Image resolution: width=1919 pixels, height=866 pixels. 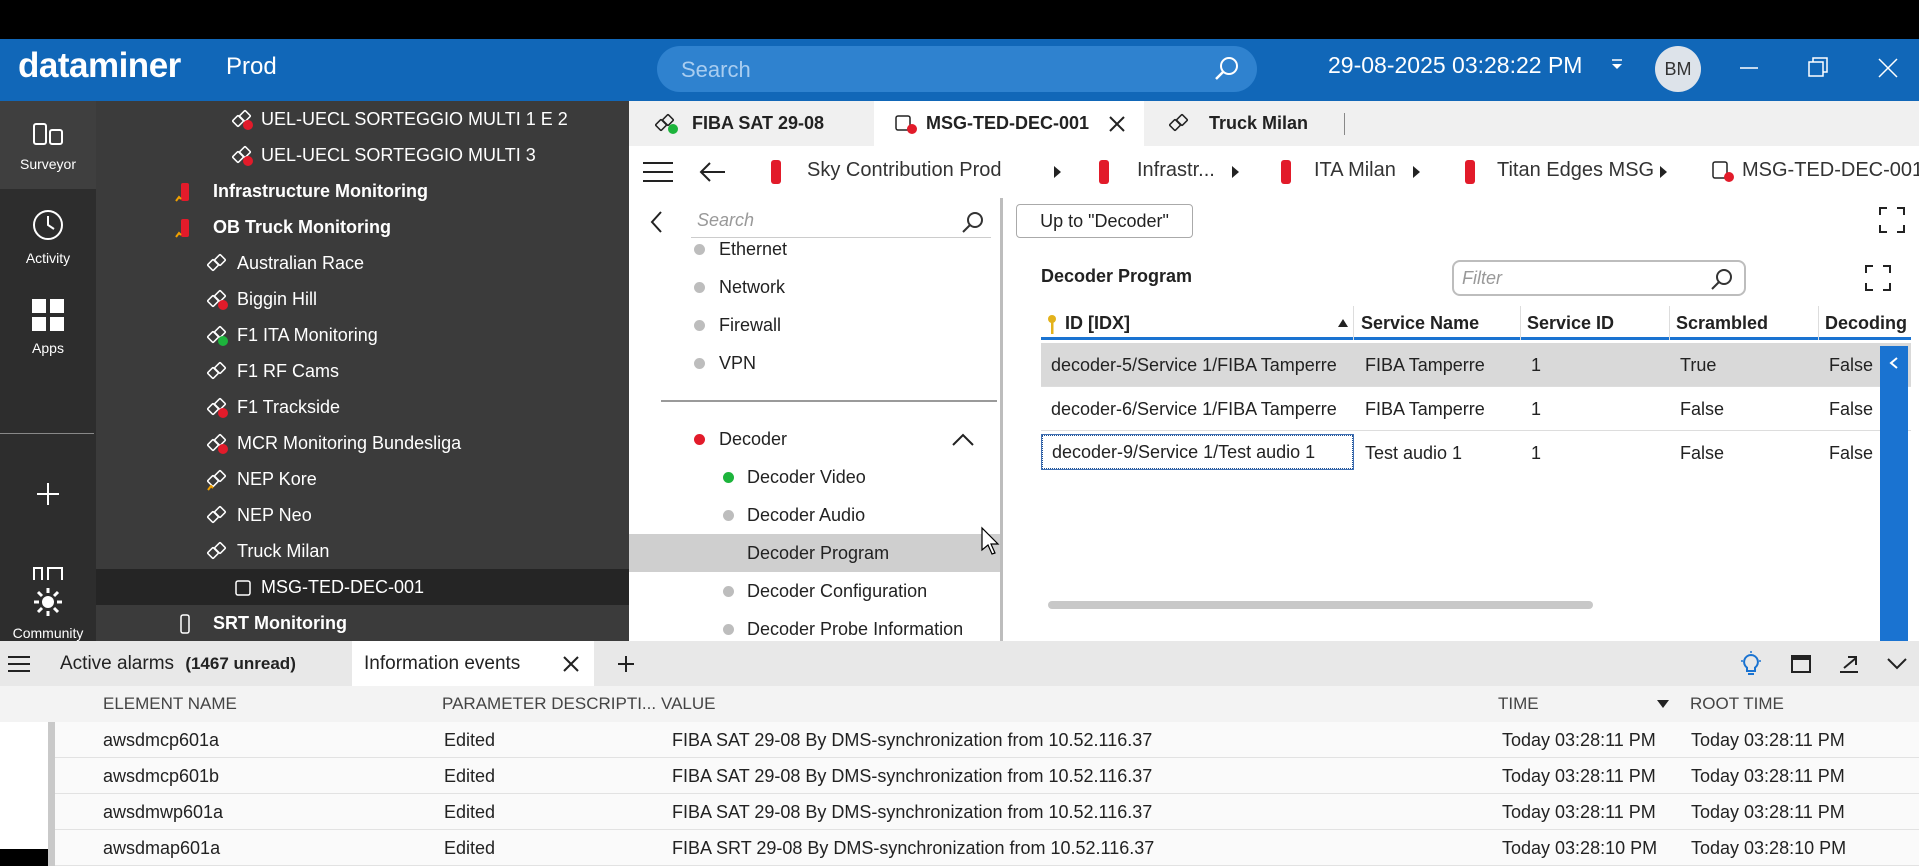 What do you see at coordinates (362, 335) in the screenshot?
I see `tree-item: F1 ITA Monitoring` at bounding box center [362, 335].